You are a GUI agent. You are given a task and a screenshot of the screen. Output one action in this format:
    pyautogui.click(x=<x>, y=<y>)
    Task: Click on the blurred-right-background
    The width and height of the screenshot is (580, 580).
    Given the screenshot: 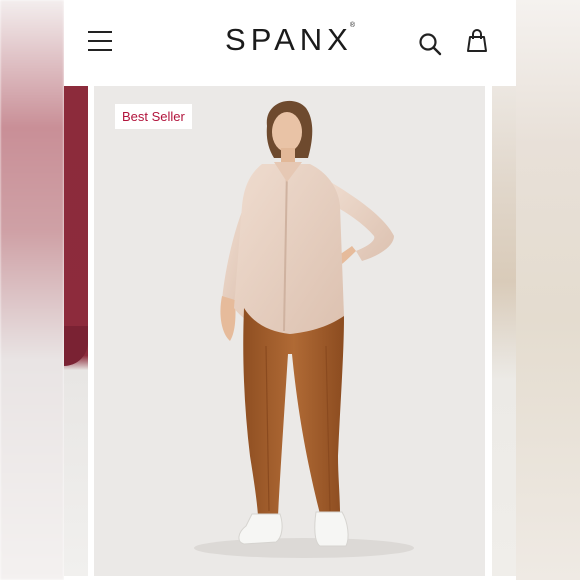 What is the action you would take?
    pyautogui.click(x=548, y=290)
    